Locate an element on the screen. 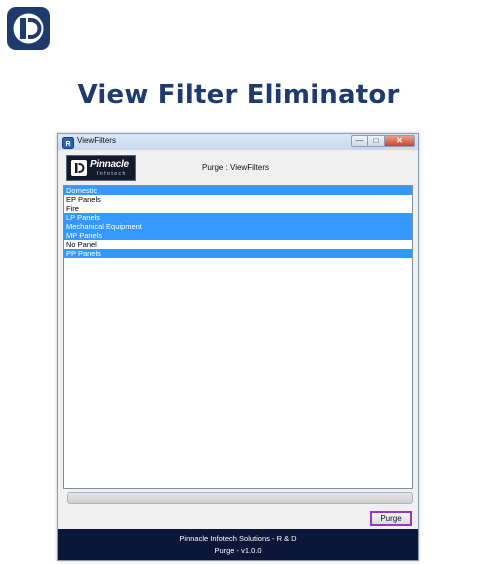 Image resolution: width=477 pixels, height=564 pixels. pinnacle-mark-icon is located at coordinates (79, 168).